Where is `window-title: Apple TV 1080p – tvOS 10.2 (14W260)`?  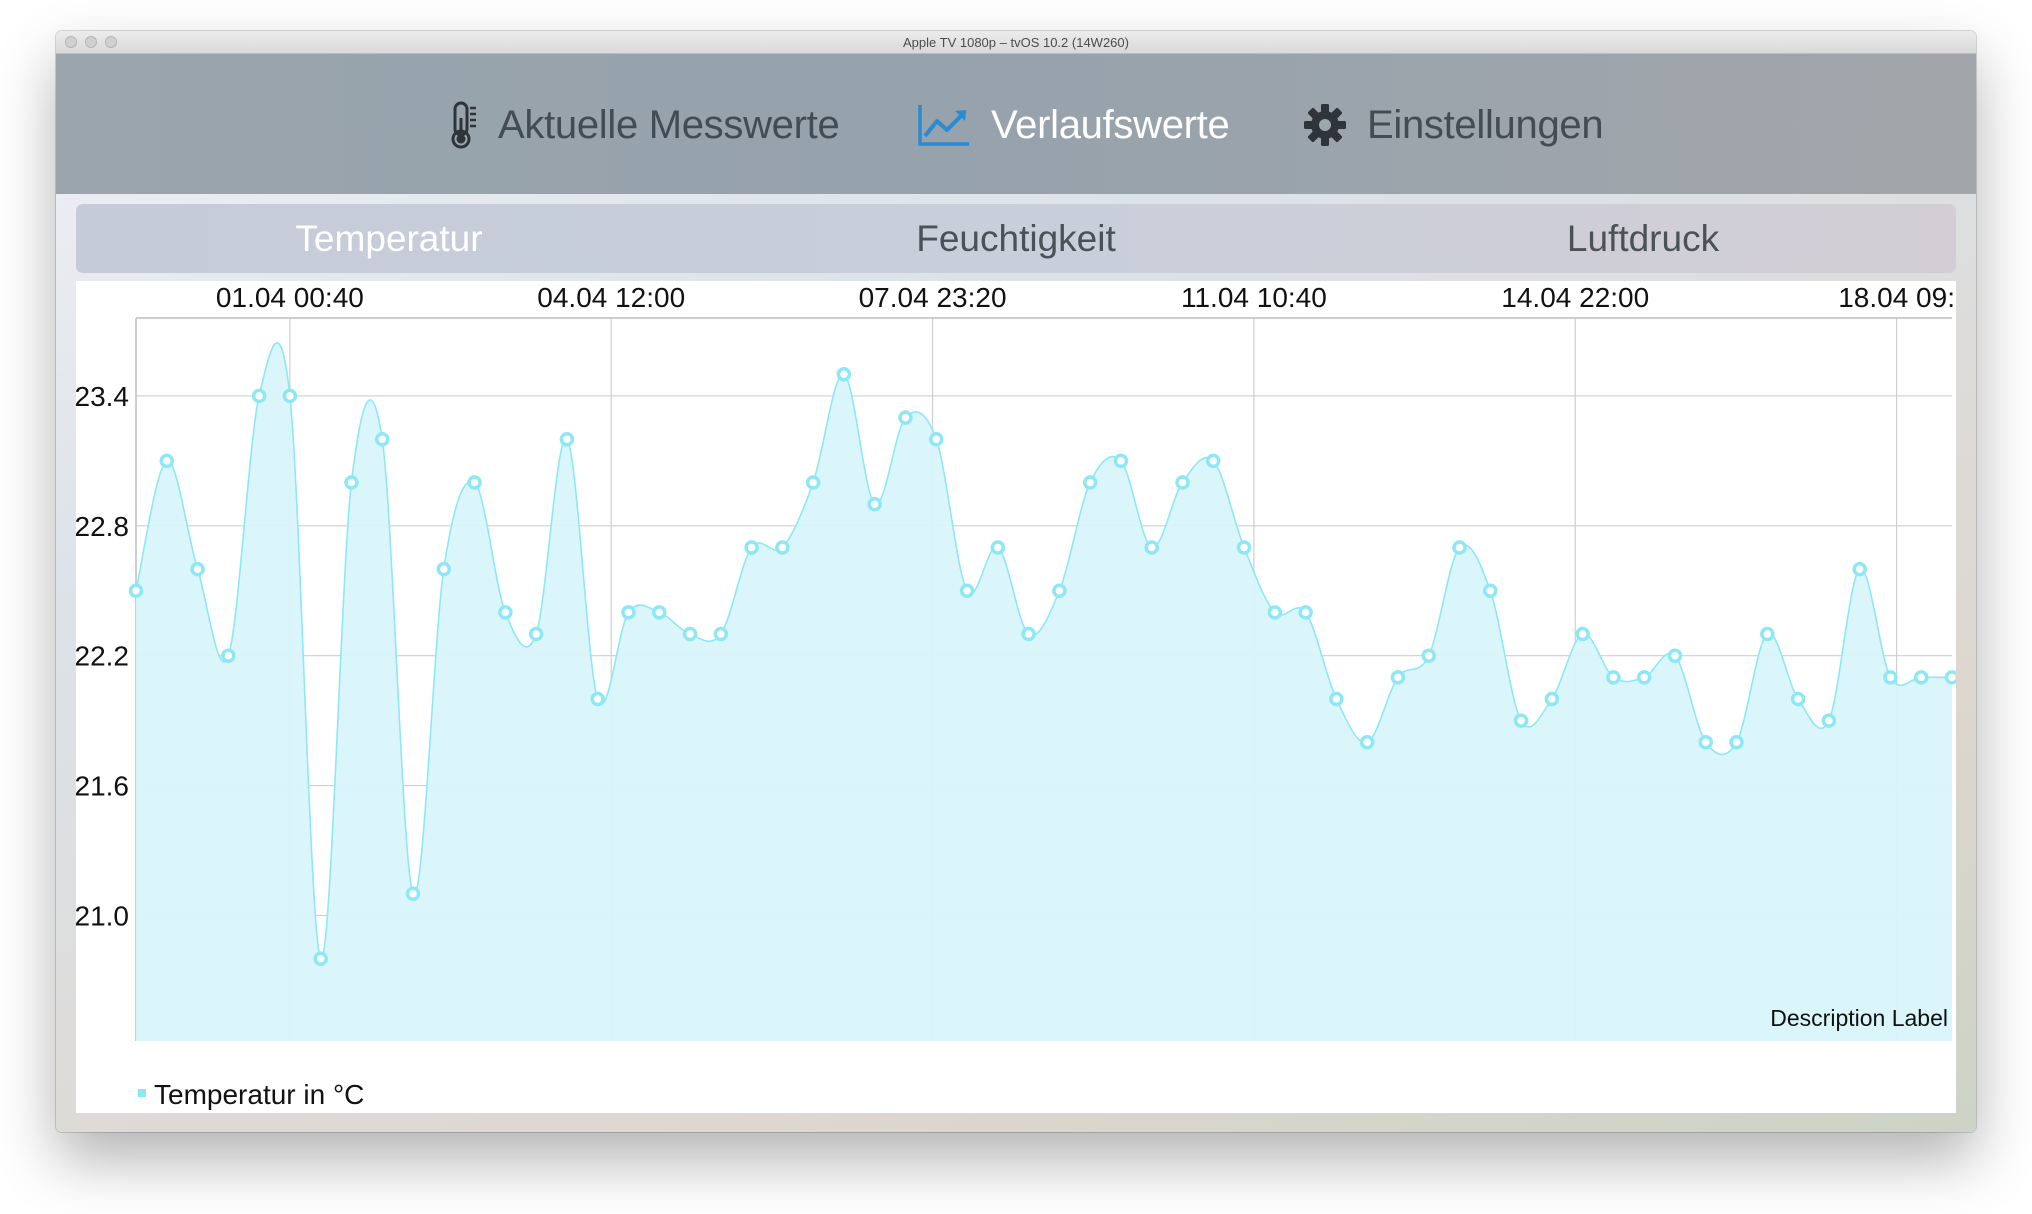 window-title: Apple TV 1080p – tvOS 10.2 (14W260) is located at coordinates (1016, 42).